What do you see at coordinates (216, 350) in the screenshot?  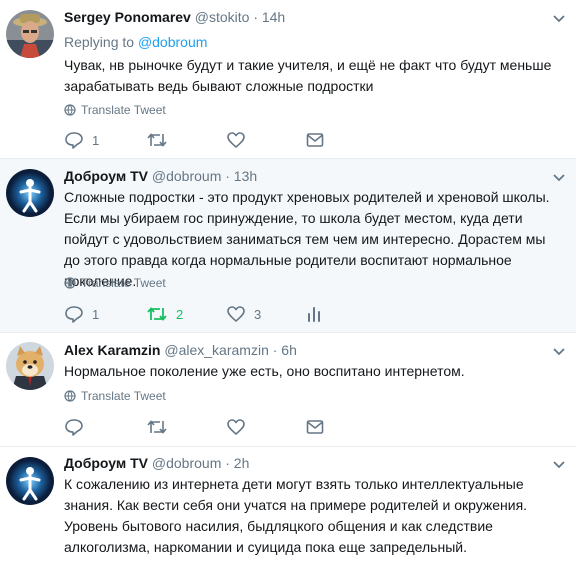 I see `user-handle: @alex_karamzin` at bounding box center [216, 350].